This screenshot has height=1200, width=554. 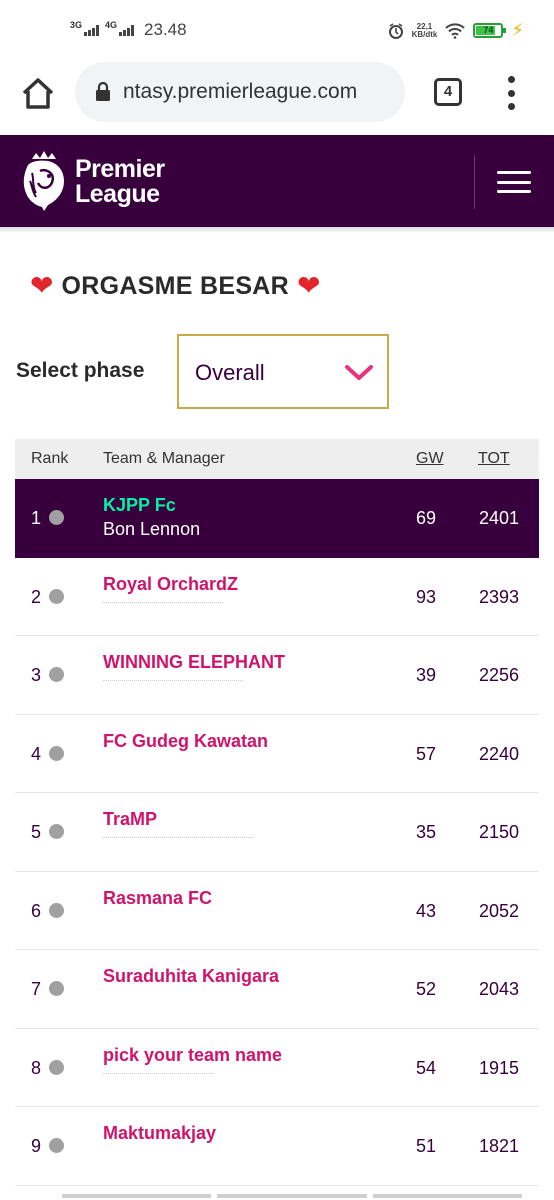 I want to click on manager-name: Bon Lennon, so click(x=152, y=529).